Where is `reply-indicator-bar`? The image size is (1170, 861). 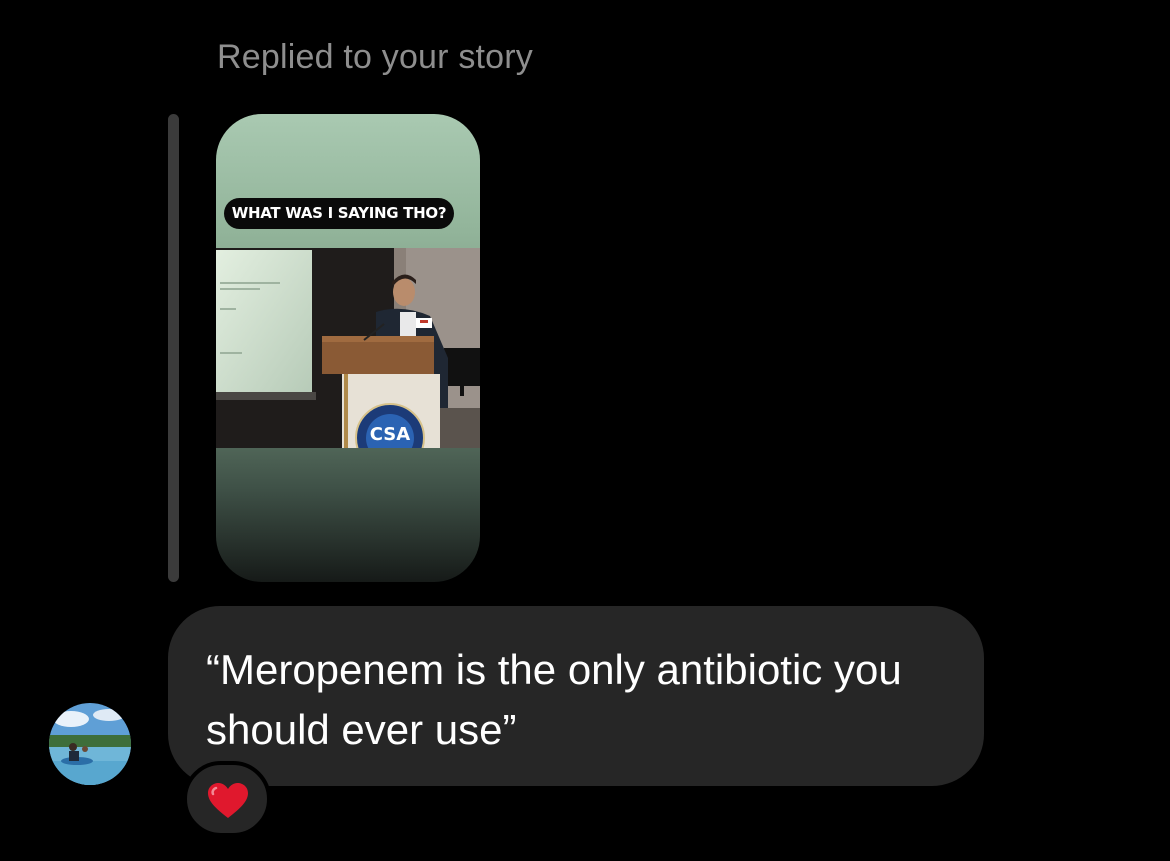 reply-indicator-bar is located at coordinates (173, 348).